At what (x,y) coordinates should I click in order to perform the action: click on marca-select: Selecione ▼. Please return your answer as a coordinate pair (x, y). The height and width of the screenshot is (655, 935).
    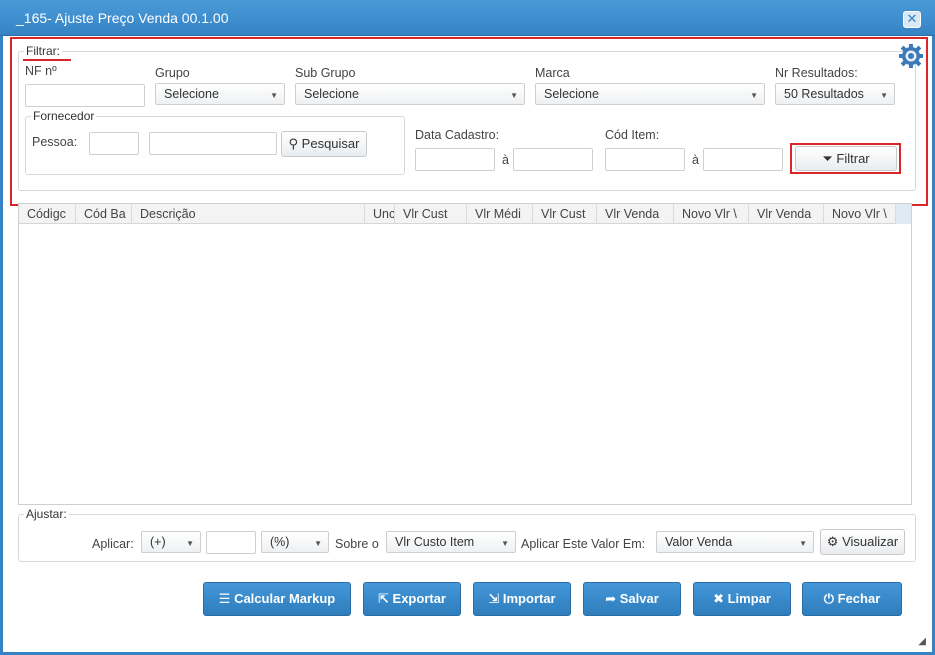
    Looking at the image, I should click on (650, 94).